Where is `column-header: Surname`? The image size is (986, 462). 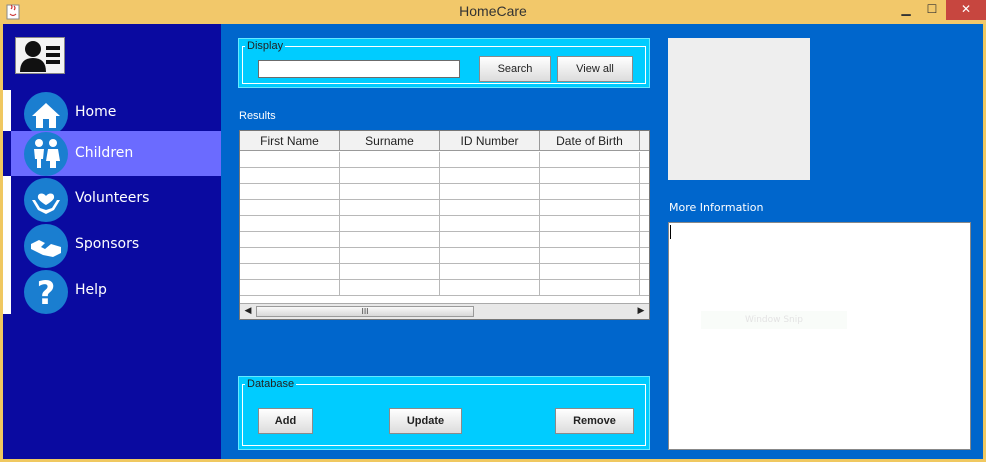 column-header: Surname is located at coordinates (390, 141).